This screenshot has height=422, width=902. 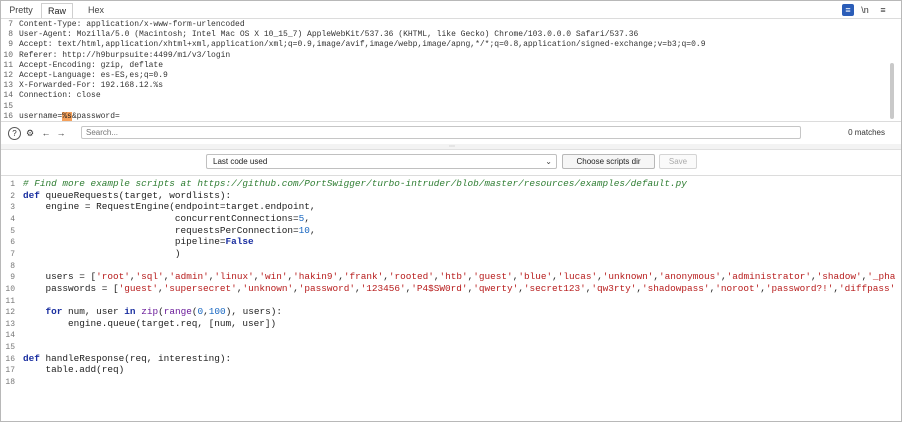 What do you see at coordinates (93, 75) in the screenshot?
I see `request-line-text: Accept-Language: es-ES,es;q=0.9` at bounding box center [93, 75].